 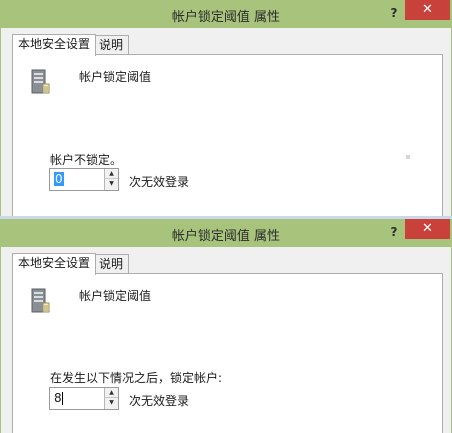 I want to click on threshold-input: 0, so click(x=77, y=179).